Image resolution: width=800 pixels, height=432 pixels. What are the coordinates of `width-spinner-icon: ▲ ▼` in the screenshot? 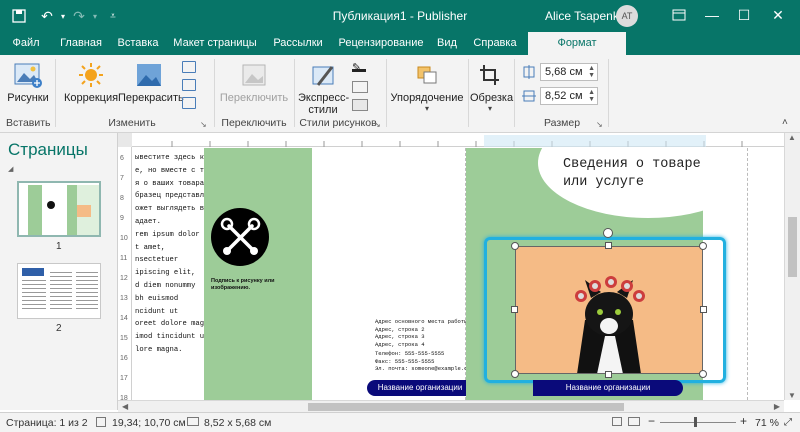 It's located at (591, 96).